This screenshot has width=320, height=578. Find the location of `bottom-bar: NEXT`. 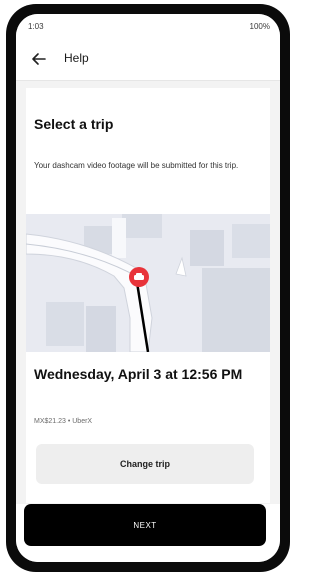

bottom-bar: NEXT is located at coordinates (148, 533).